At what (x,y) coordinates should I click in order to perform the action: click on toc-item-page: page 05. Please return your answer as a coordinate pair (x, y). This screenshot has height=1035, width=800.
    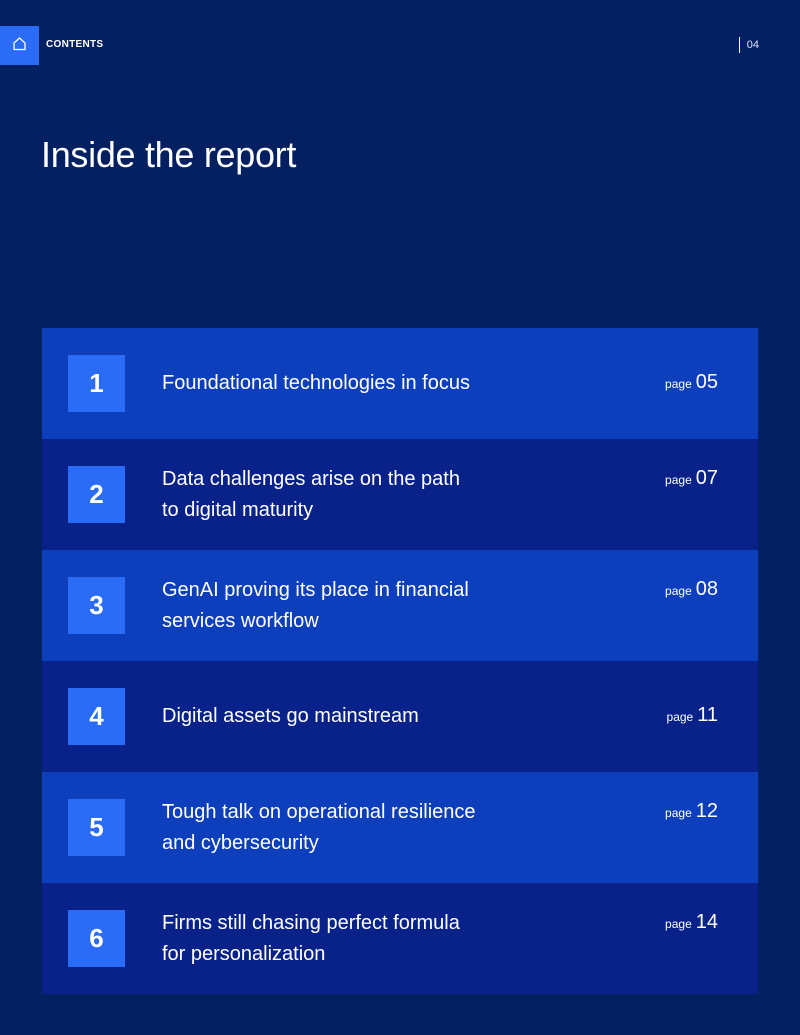
    Looking at the image, I should click on (691, 382).